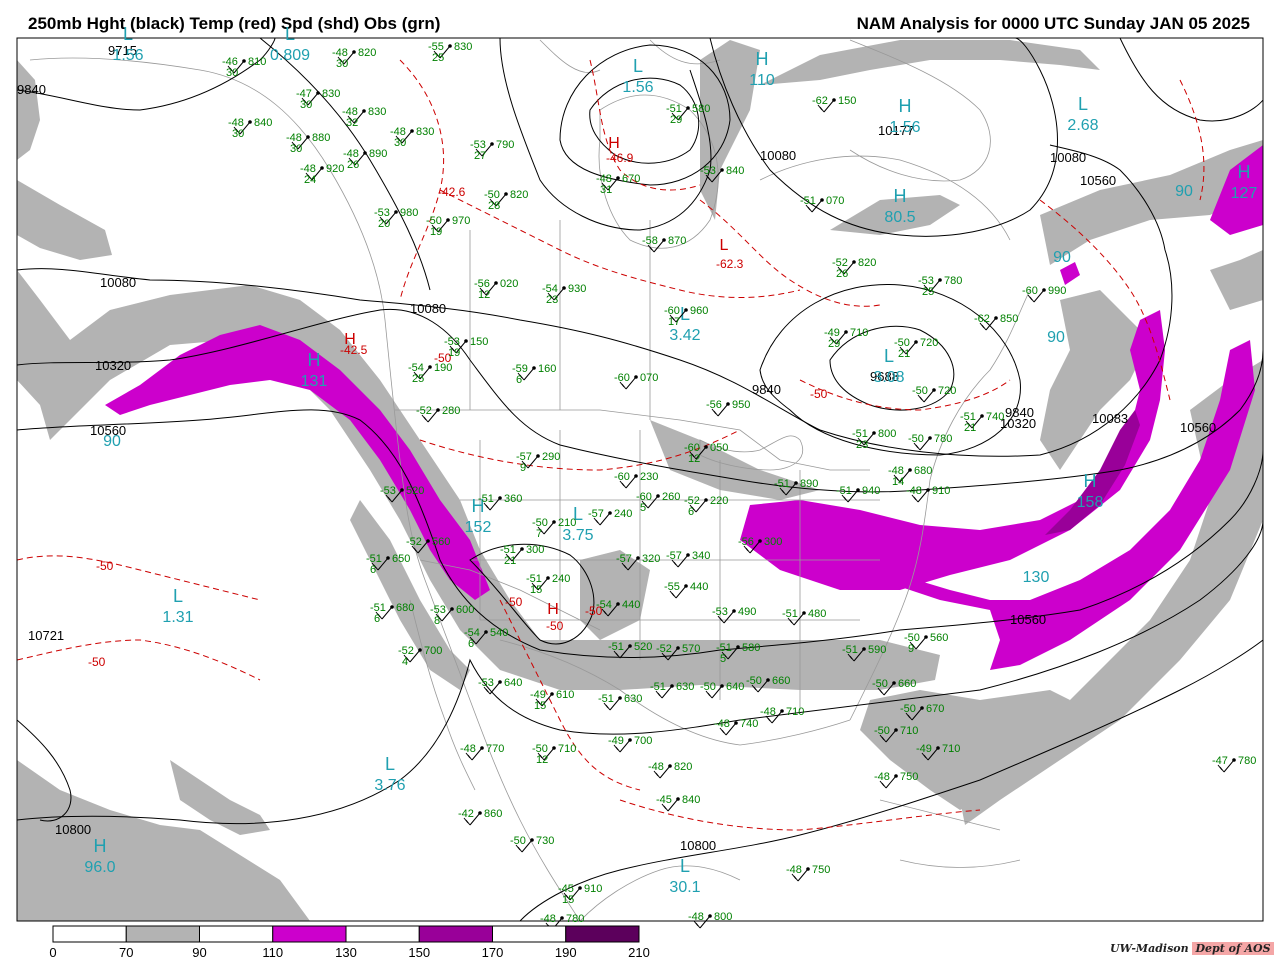 The image size is (1280, 960). I want to click on observation-height: 190, so click(443, 368).